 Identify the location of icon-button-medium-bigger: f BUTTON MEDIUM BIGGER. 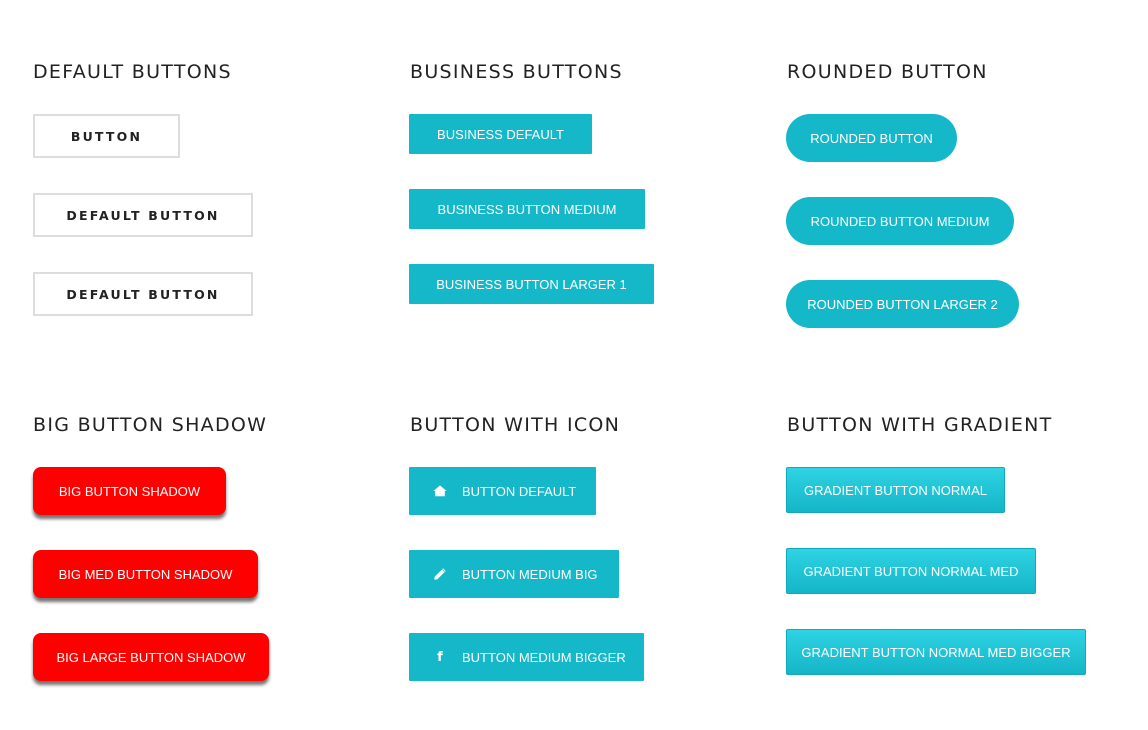
(526, 657).